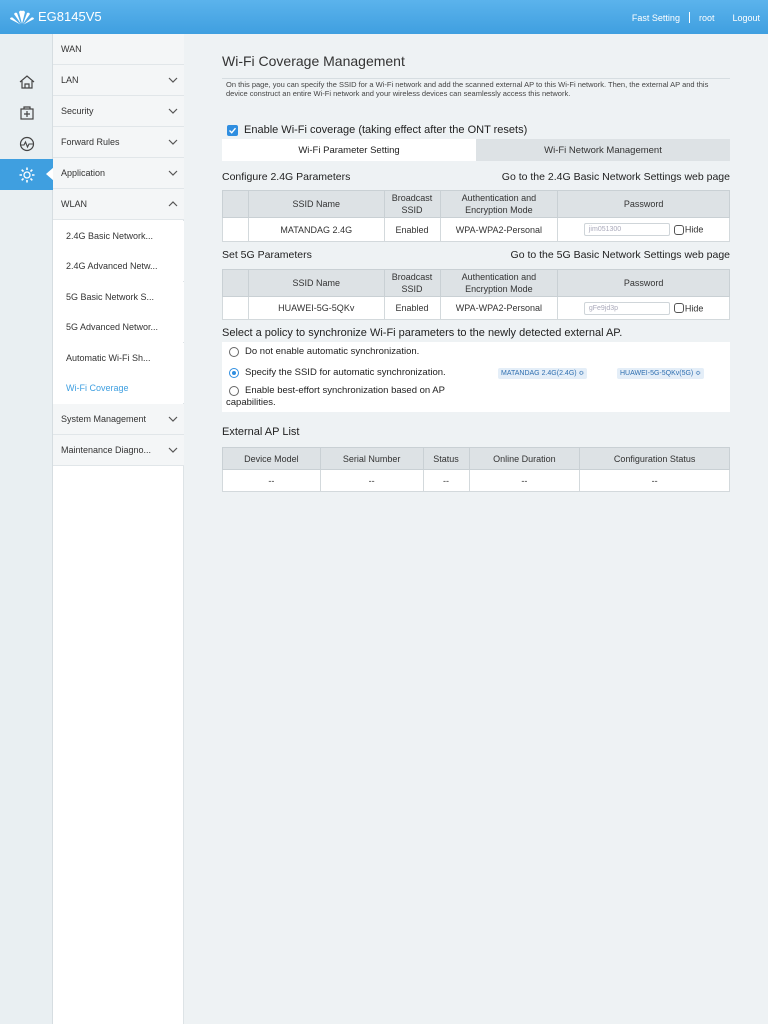 The image size is (768, 1024). Describe the element at coordinates (77, 111) in the screenshot. I see `menu-item-label: Security` at that location.